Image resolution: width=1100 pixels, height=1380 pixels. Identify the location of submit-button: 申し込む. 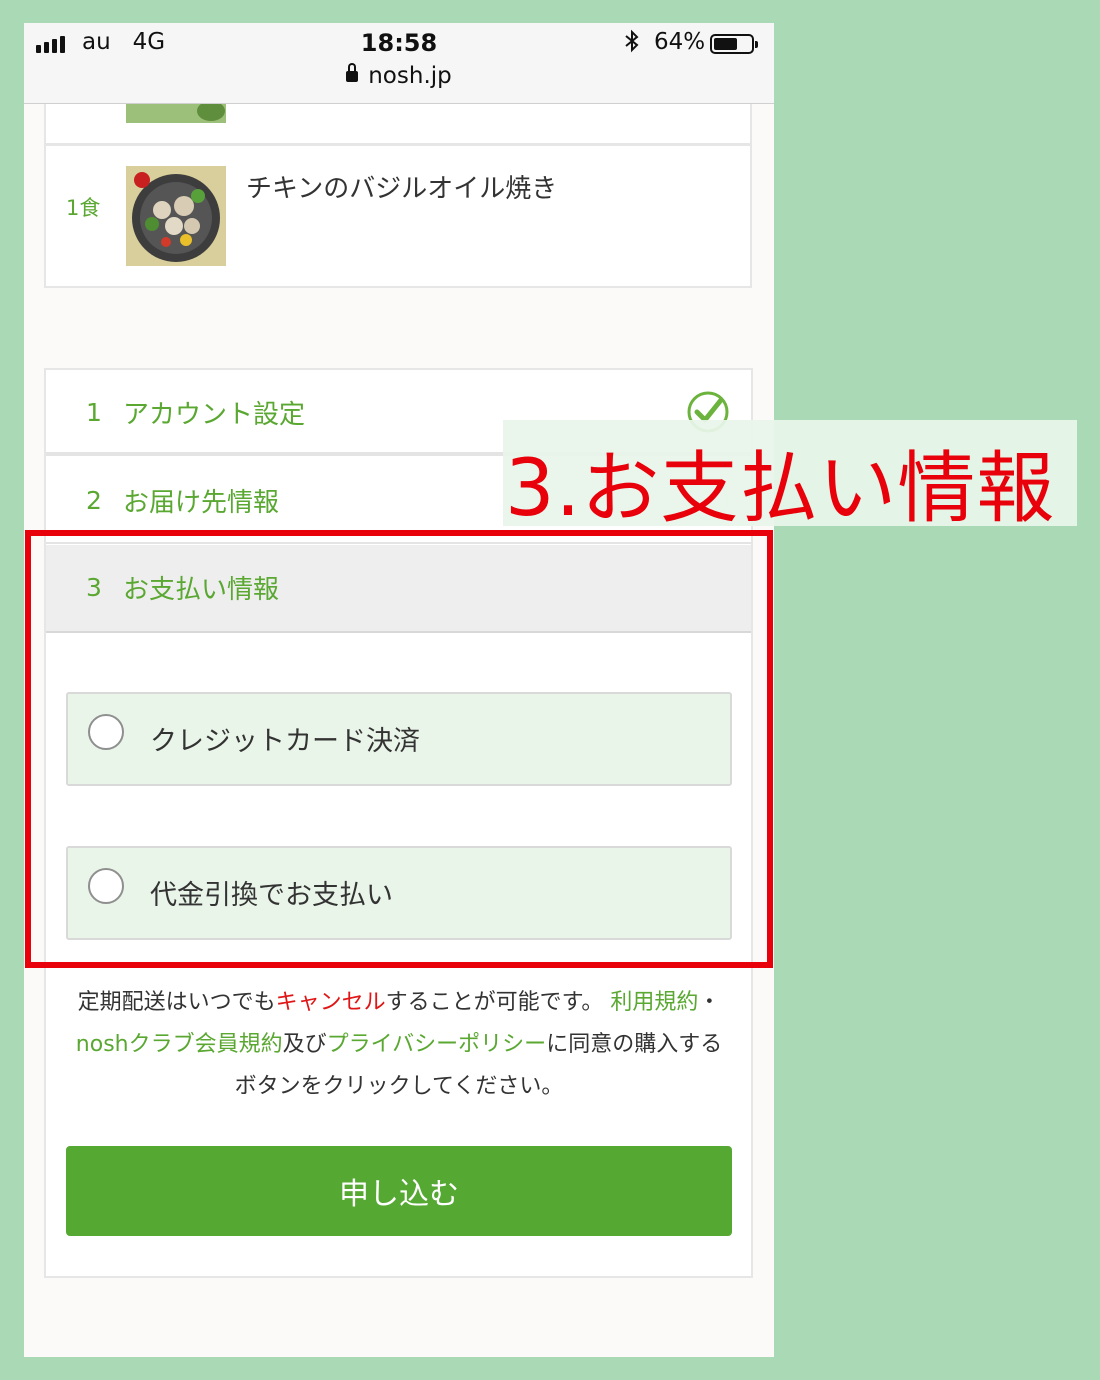
(399, 1191).